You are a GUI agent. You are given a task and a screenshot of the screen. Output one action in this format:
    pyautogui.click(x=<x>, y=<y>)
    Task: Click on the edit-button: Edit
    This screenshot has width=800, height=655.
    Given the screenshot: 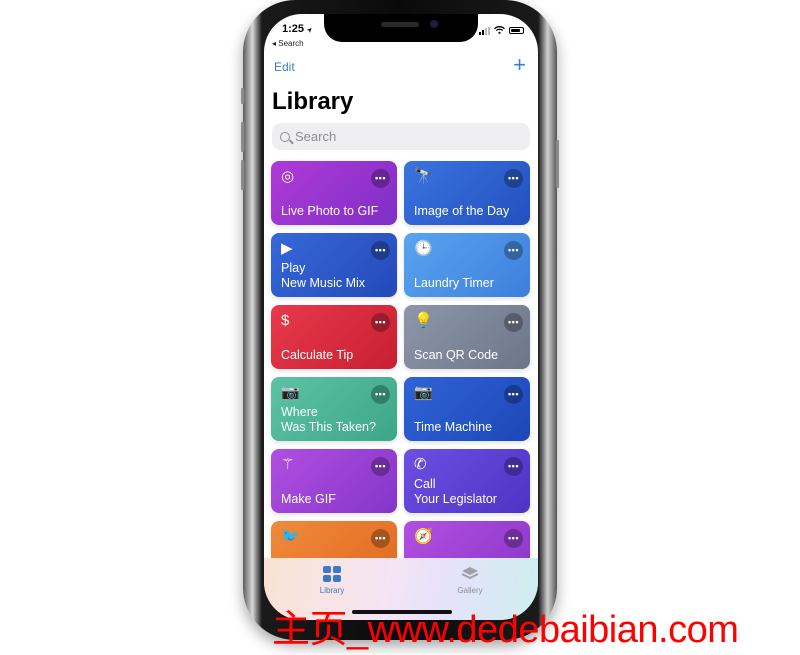 What is the action you would take?
    pyautogui.click(x=284, y=67)
    